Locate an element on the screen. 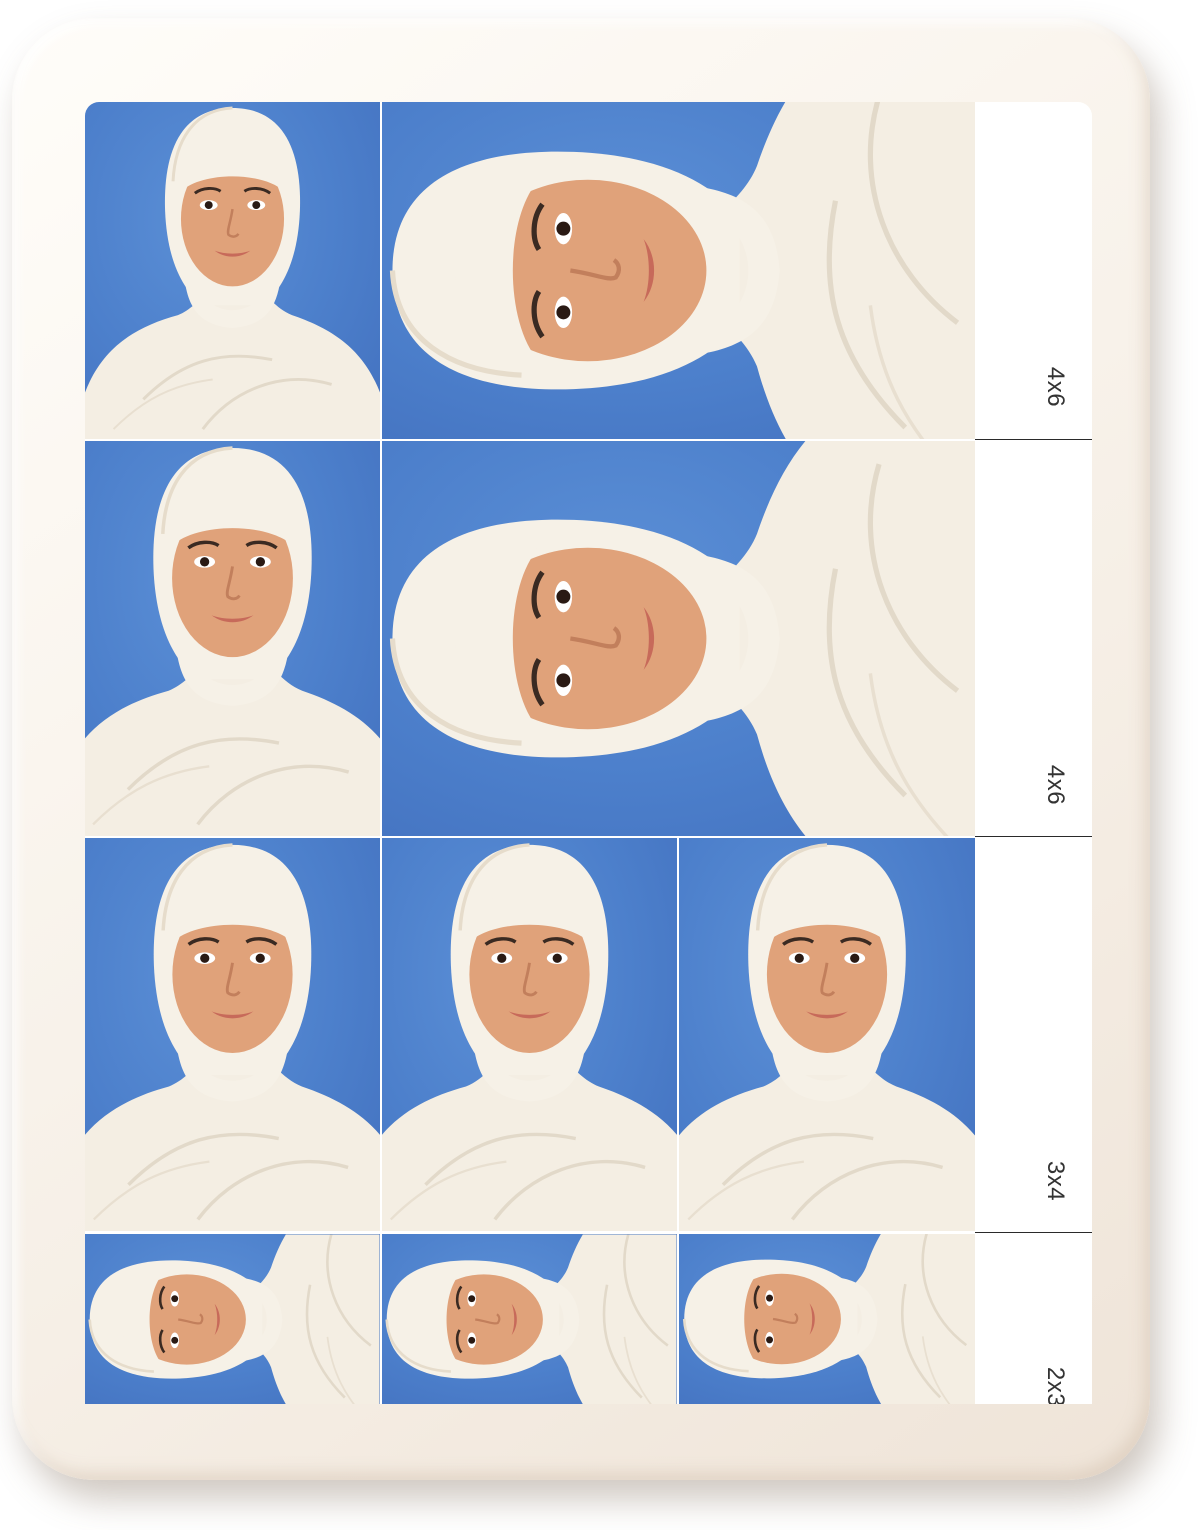 This screenshot has height=1530, width=1200. size-label-4x6-a: 4x6 is located at coordinates (1055, 387).